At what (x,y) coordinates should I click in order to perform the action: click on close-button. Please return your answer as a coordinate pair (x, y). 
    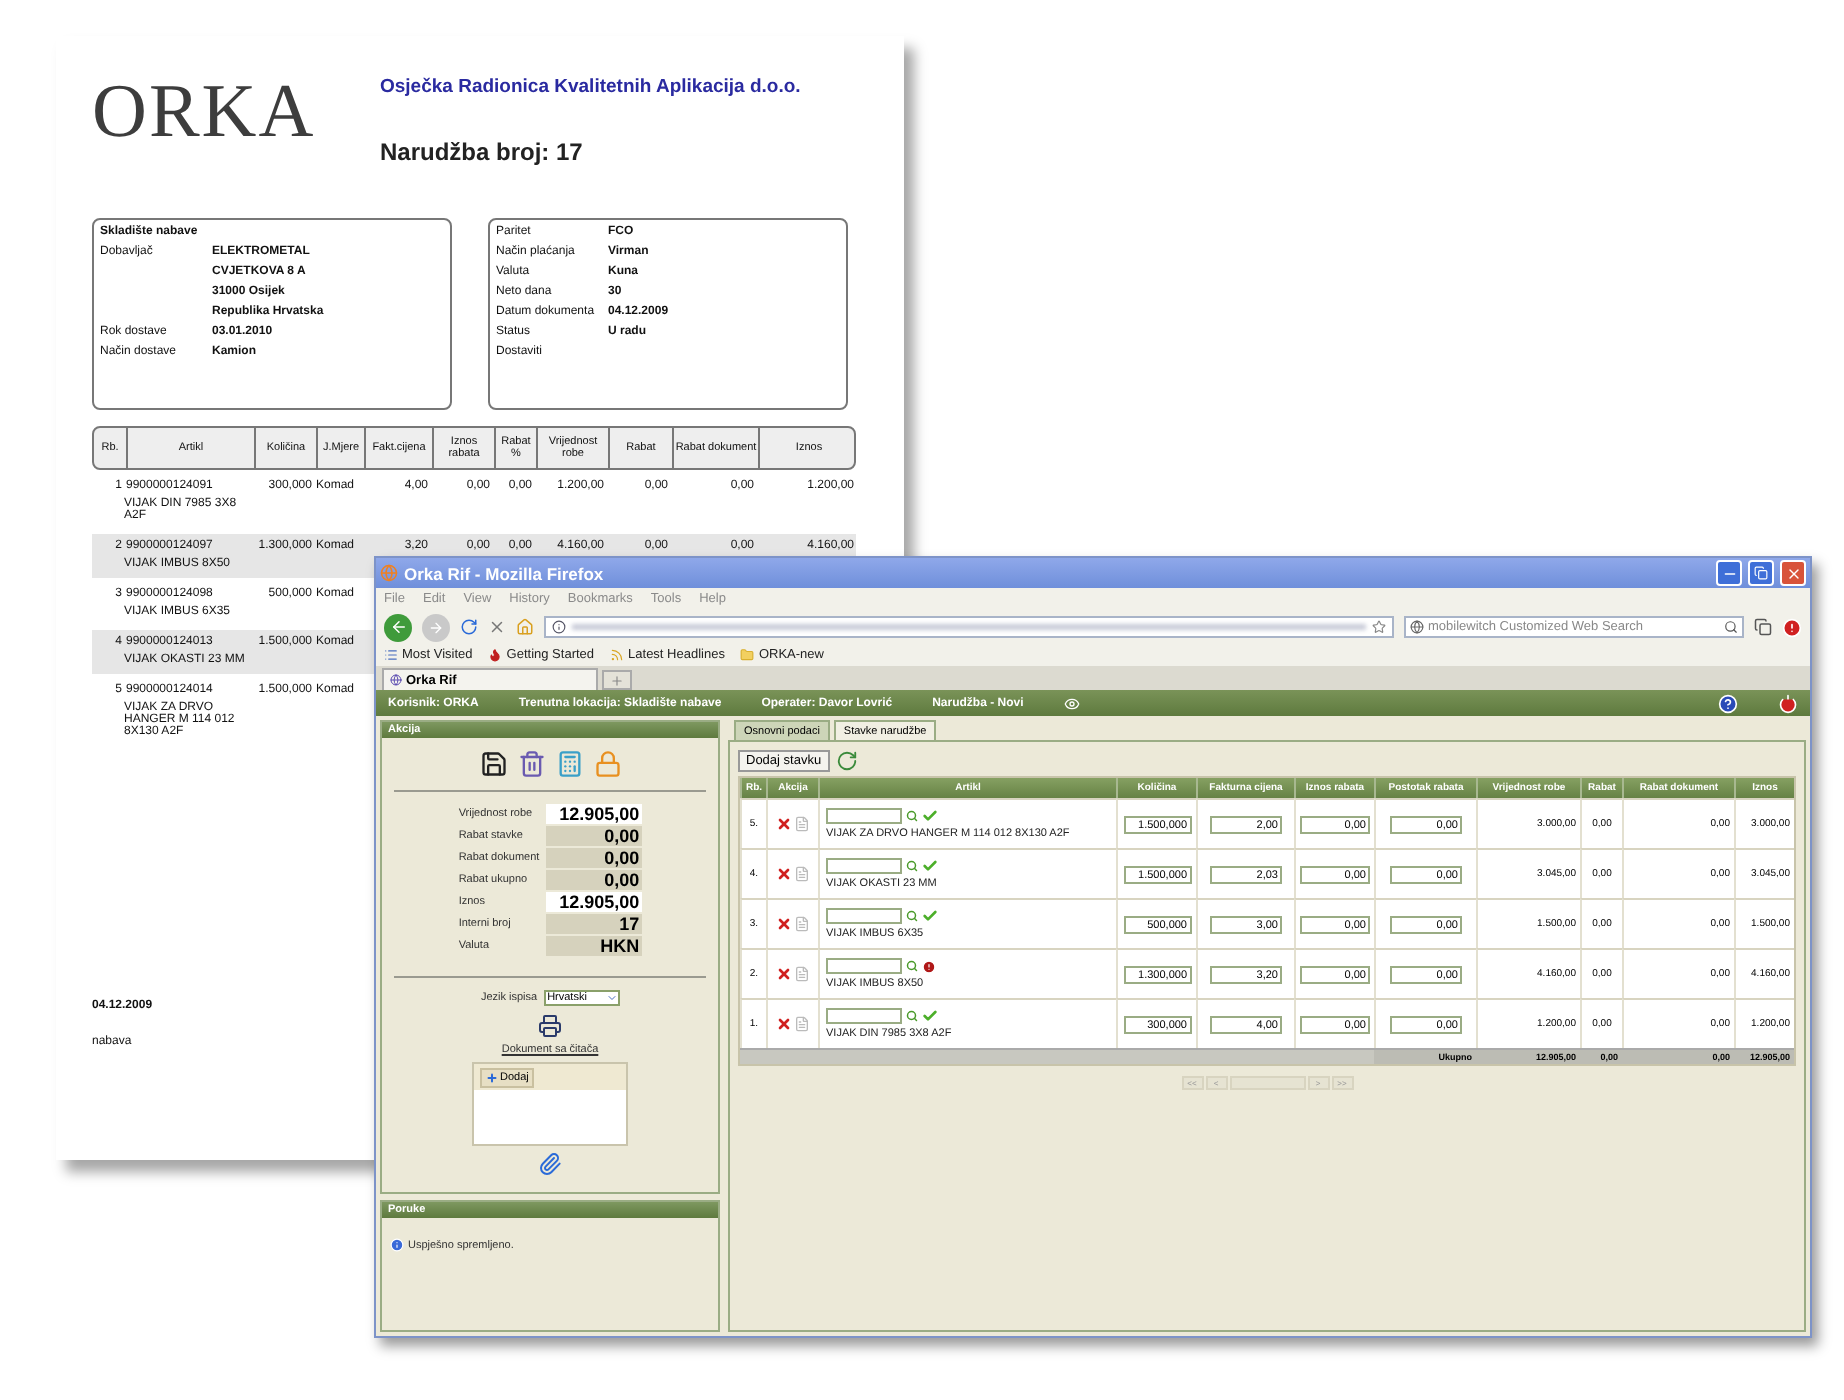
    Looking at the image, I should click on (1793, 573).